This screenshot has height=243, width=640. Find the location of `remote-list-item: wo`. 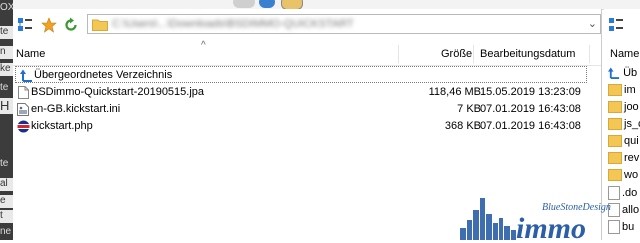

remote-list-item: wo is located at coordinates (623, 177).